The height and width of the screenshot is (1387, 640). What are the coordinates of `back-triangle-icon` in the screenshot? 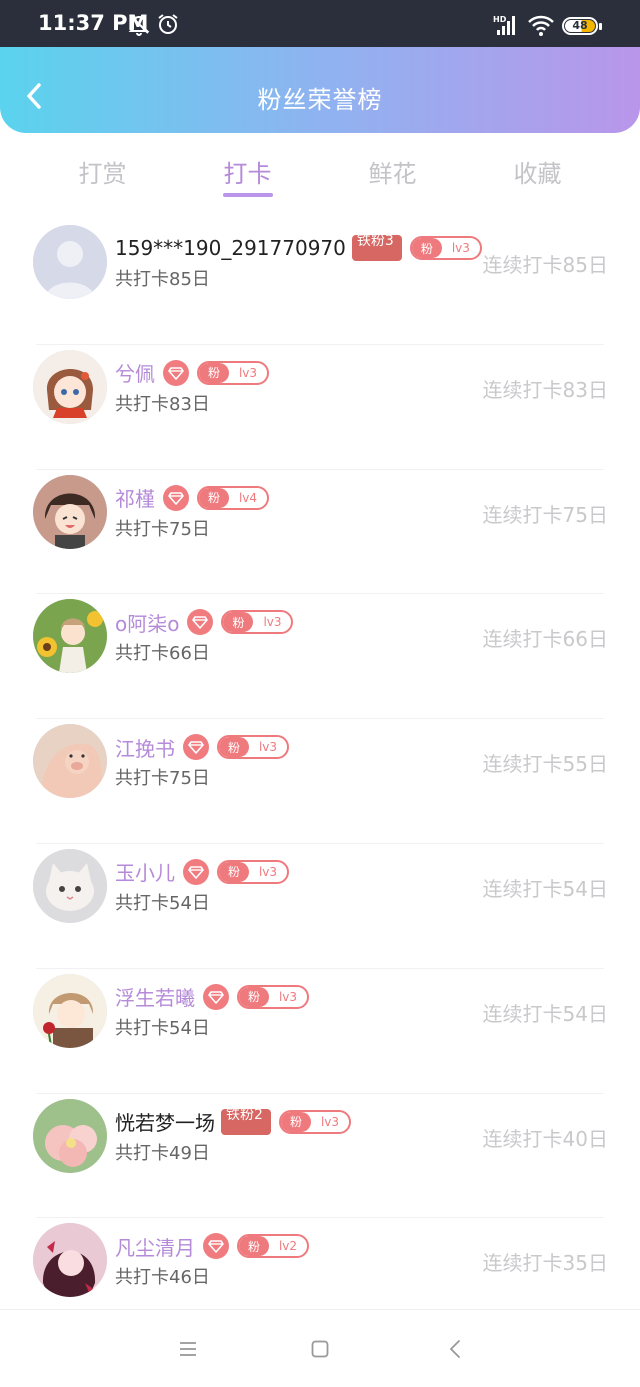 It's located at (454, 1349).